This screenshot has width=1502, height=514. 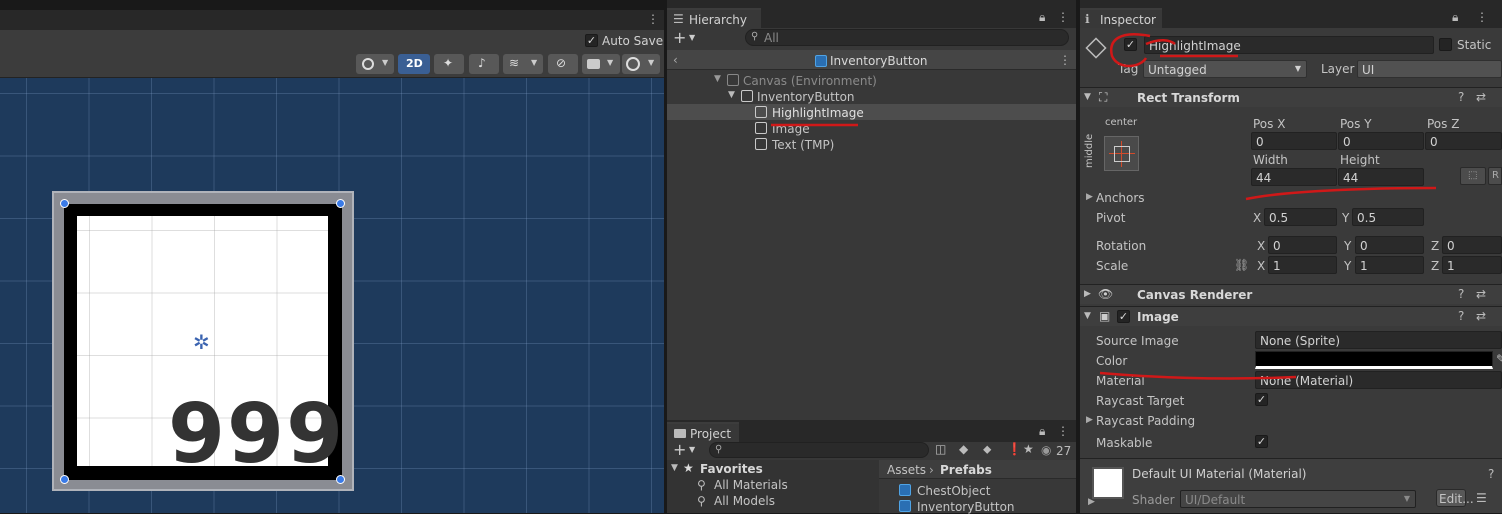 I want to click on canvas-renderer-header: ▶ 👁︎ Canvas Renderer ? ⇄, so click(x=1291, y=294).